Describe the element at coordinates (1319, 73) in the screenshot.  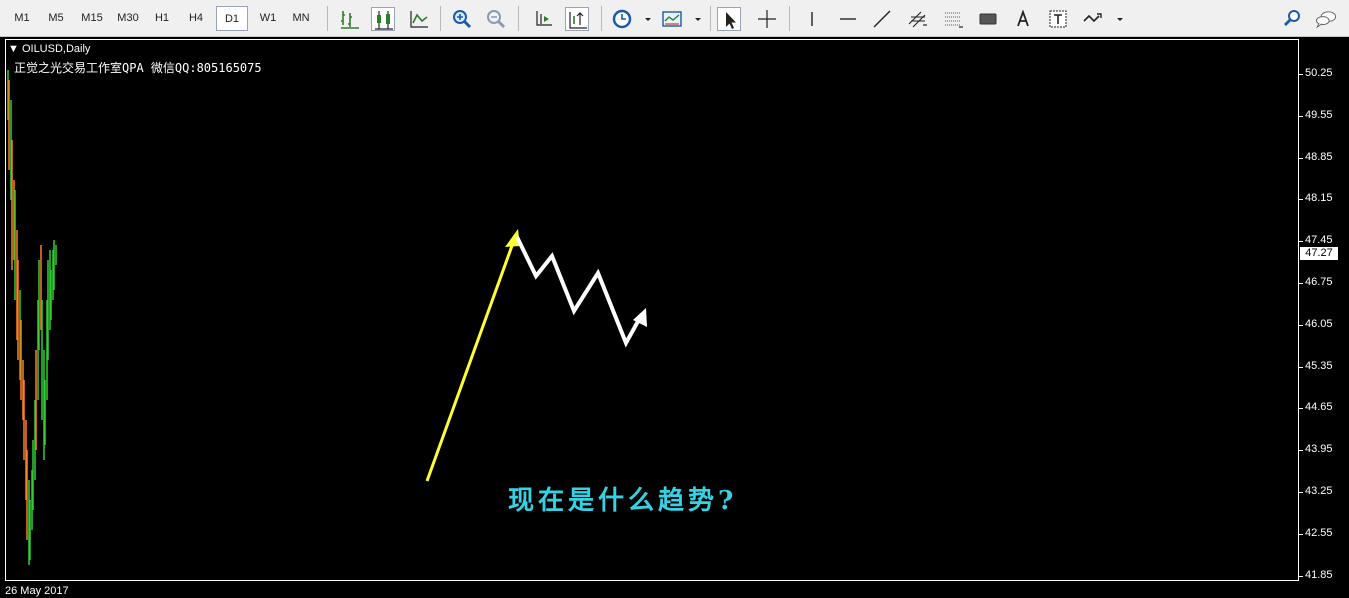
I see `price-label: 50.25` at that location.